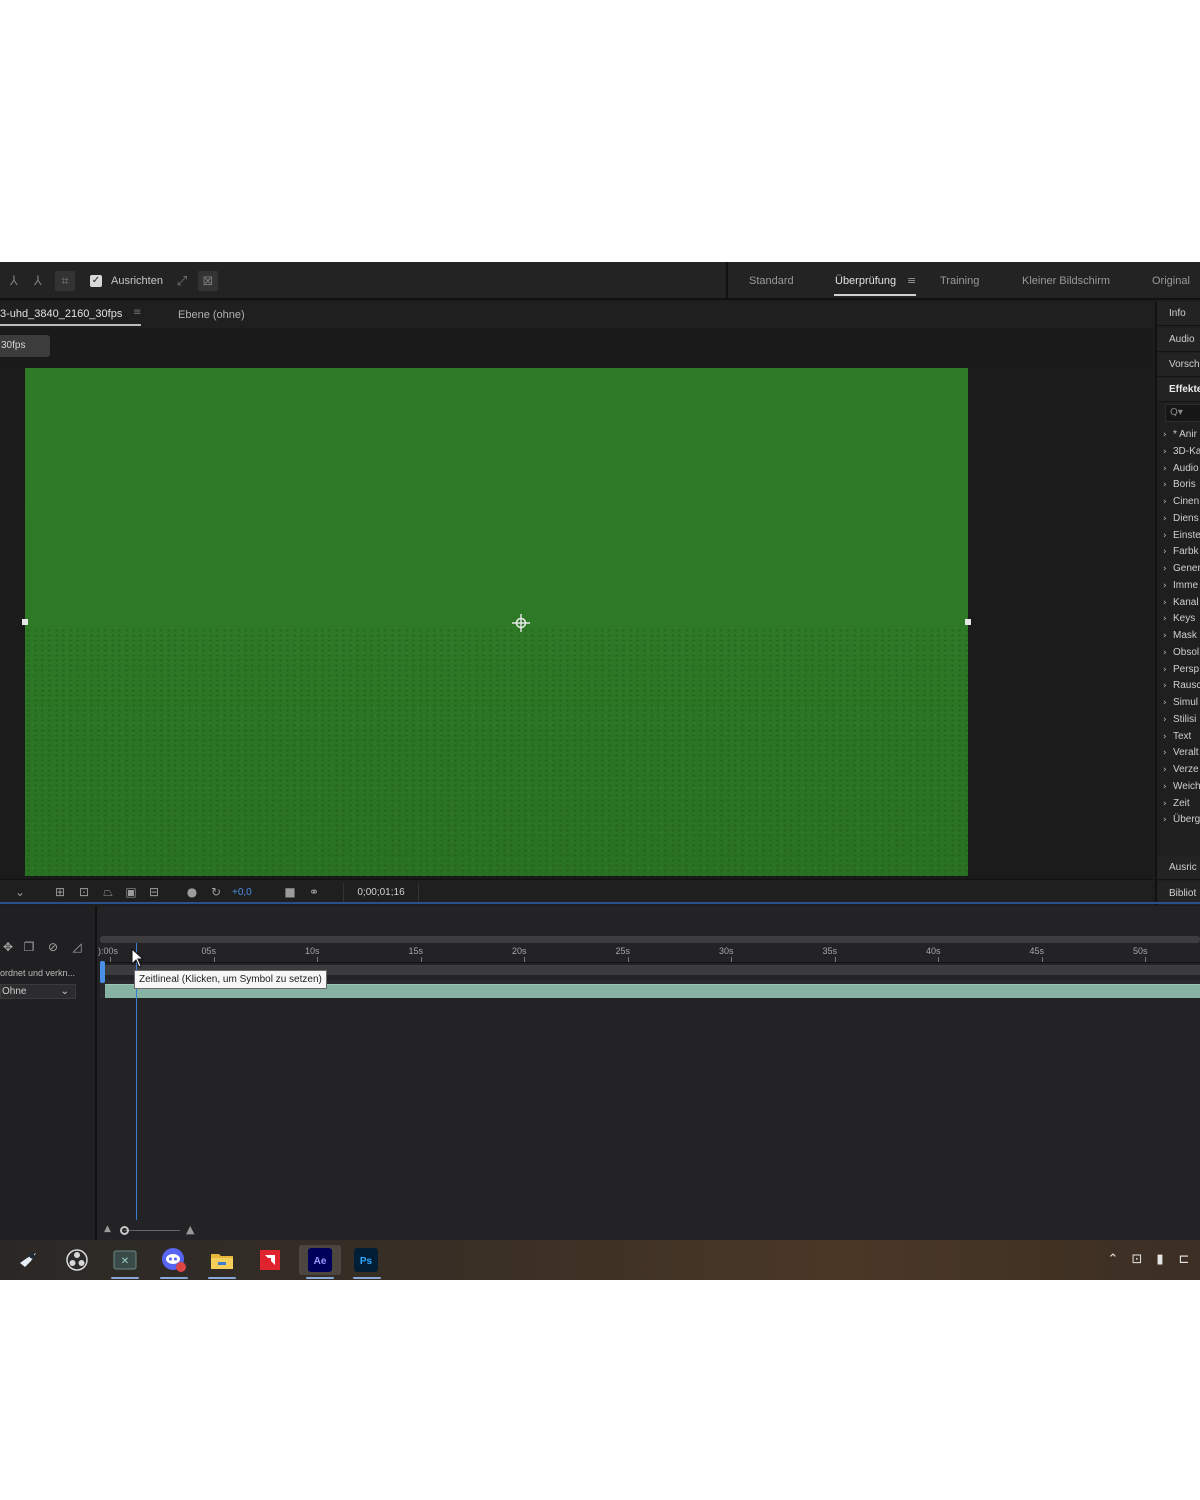  What do you see at coordinates (650, 939) in the screenshot?
I see `time-navigator-bar` at bounding box center [650, 939].